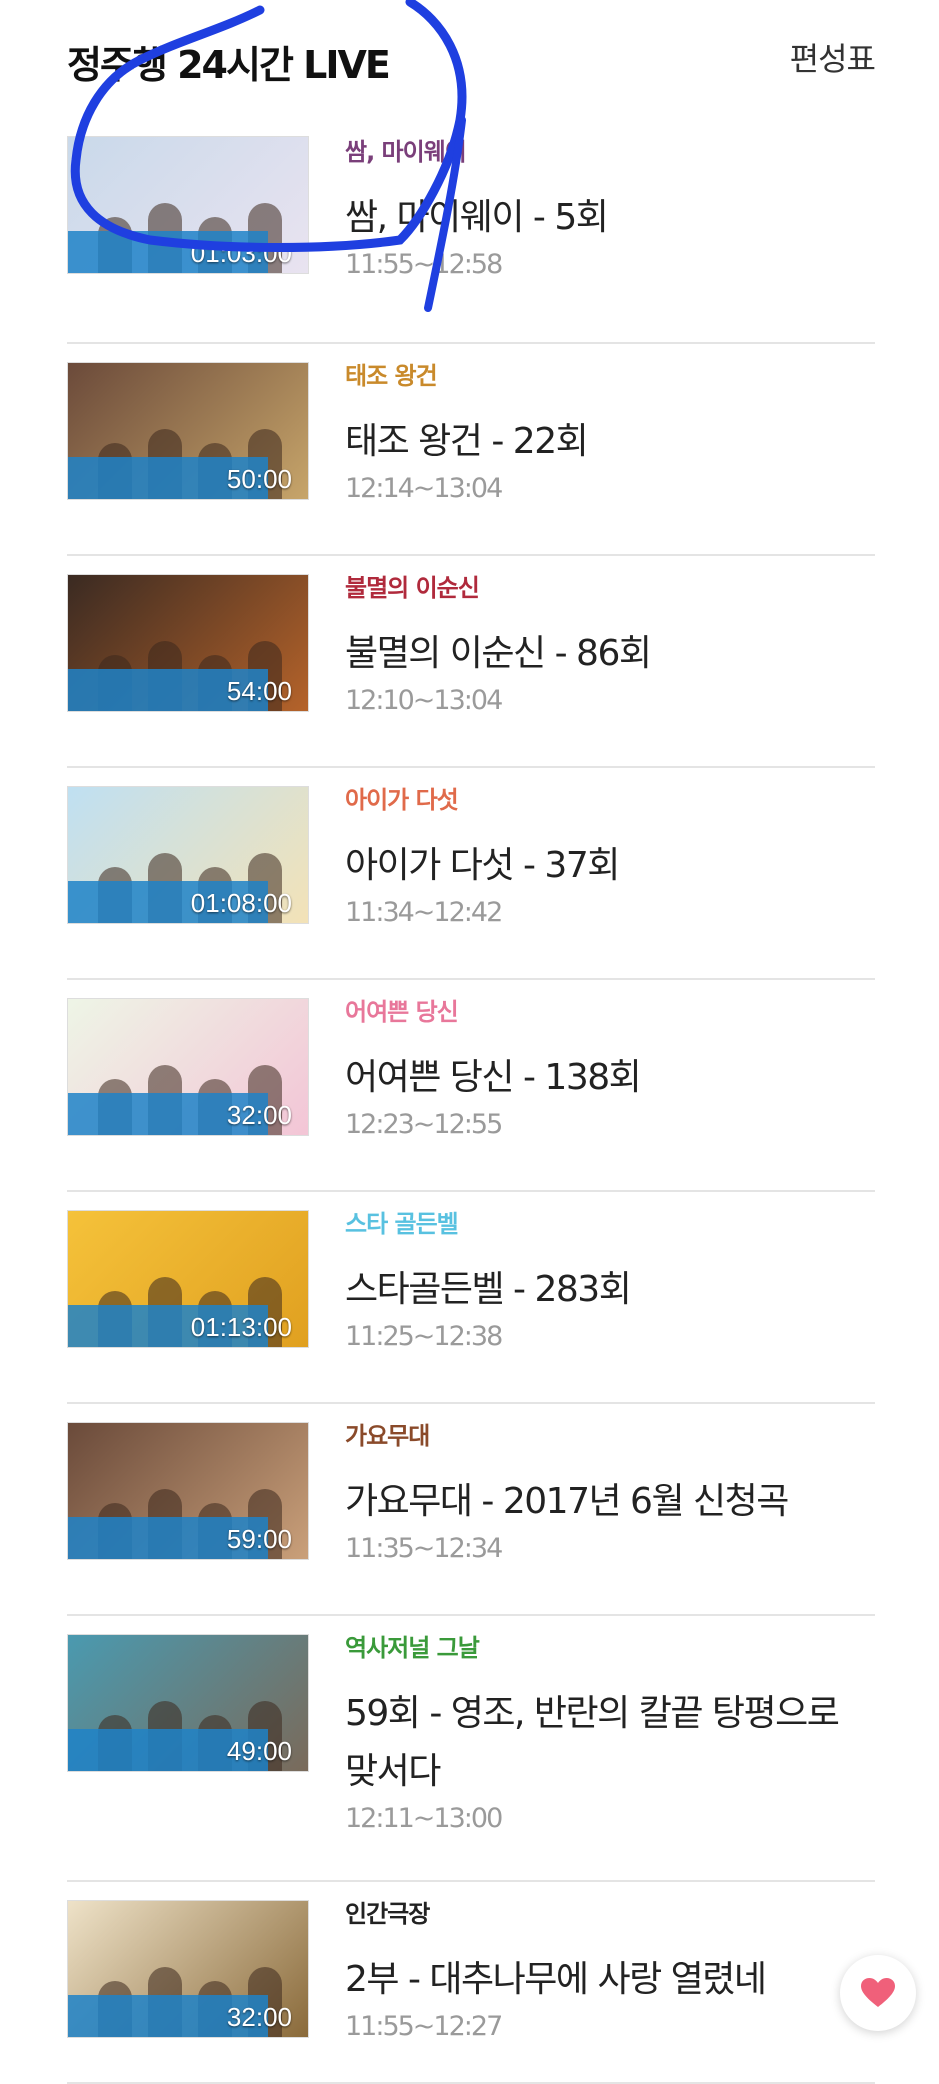 The image size is (939, 2084). What do you see at coordinates (610, 1743) in the screenshot?
I see `episode-title: 59회 - 영조, 반란의 칼끝 탕평으로 맞서다` at bounding box center [610, 1743].